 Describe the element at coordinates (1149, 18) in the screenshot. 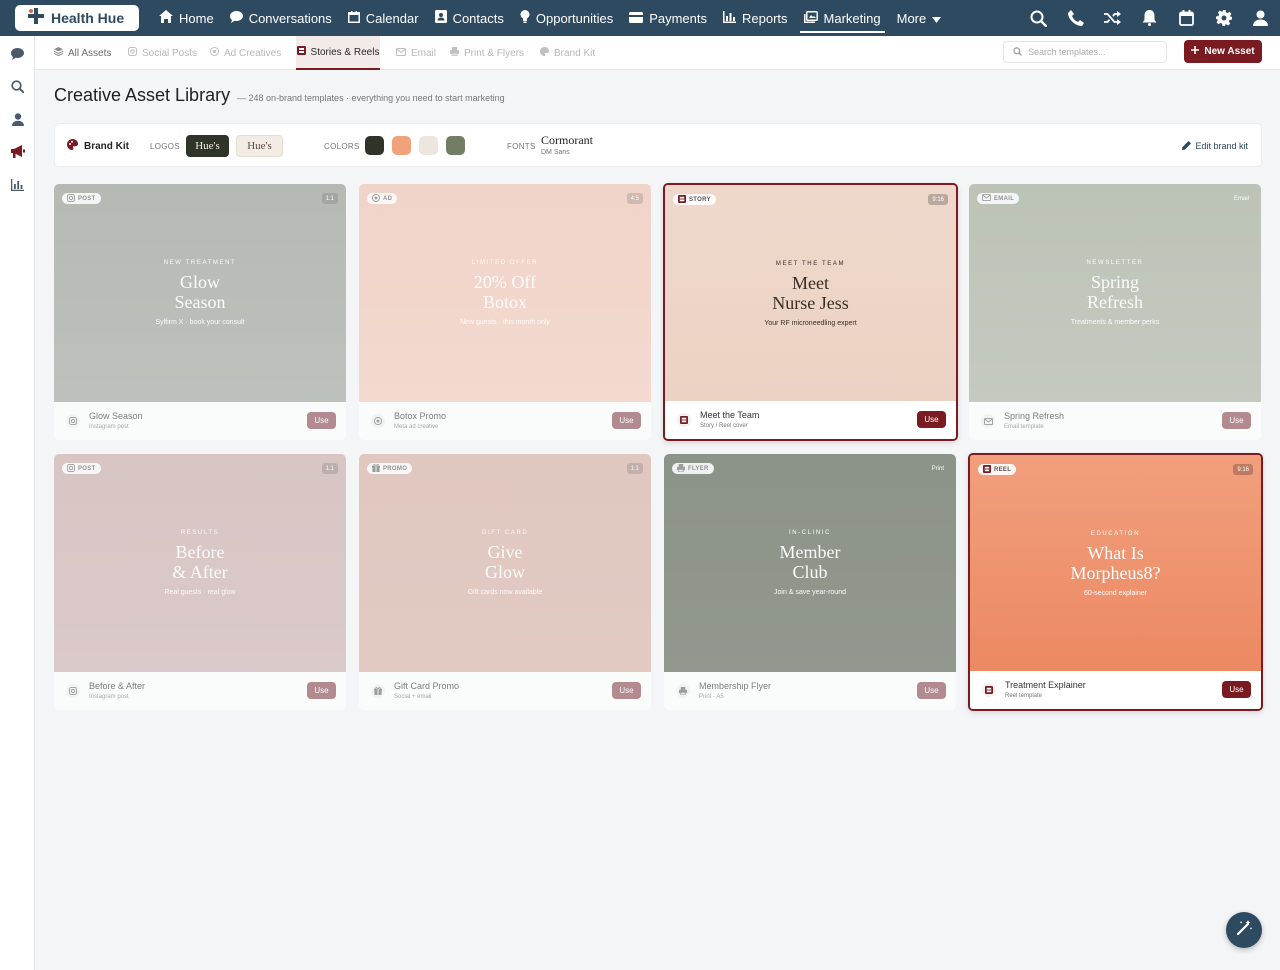

I see `bell-icon` at that location.